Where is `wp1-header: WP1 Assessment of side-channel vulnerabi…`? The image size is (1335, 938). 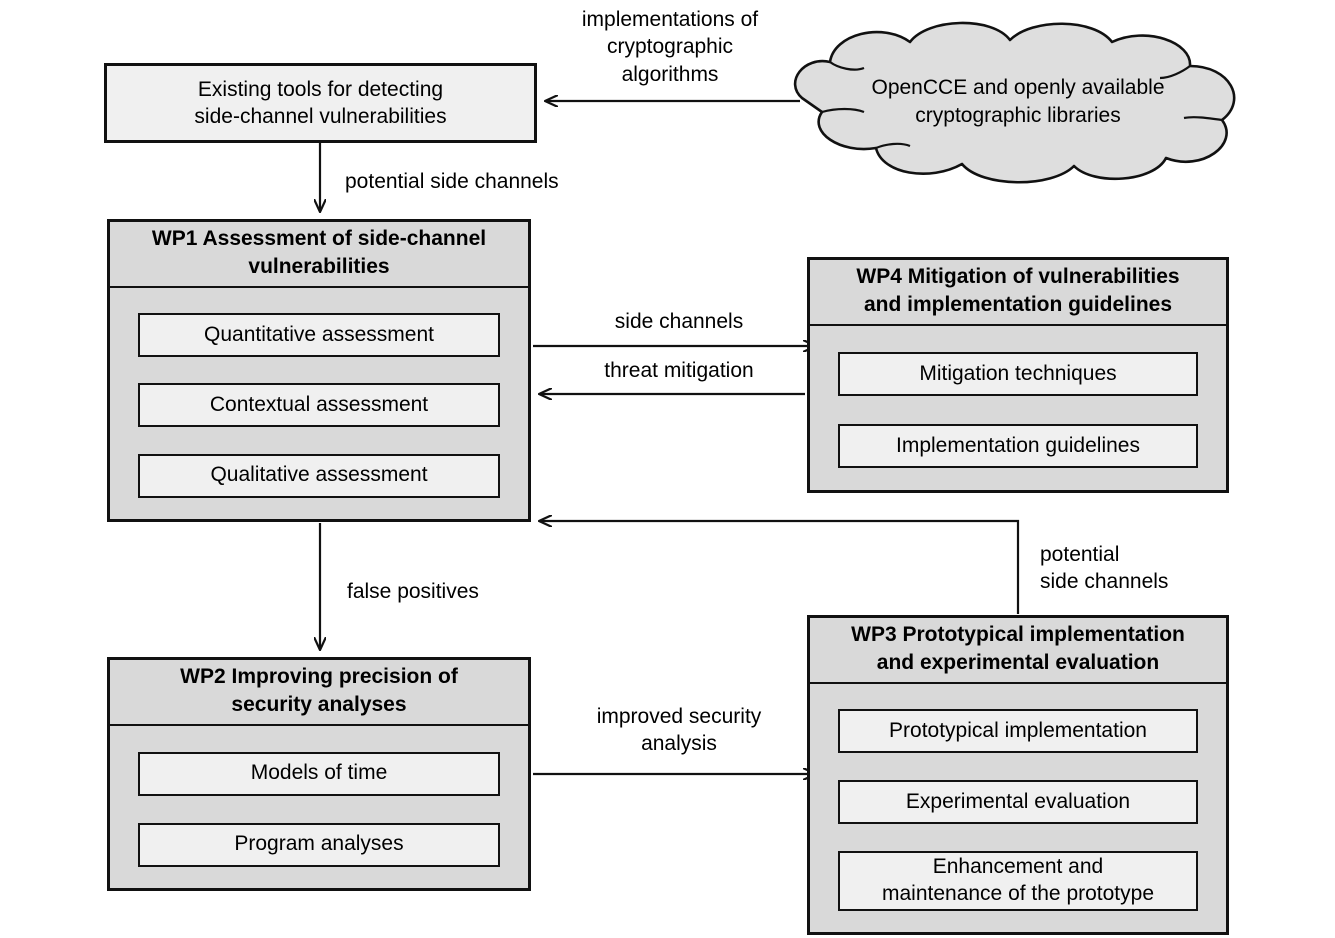 wp1-header: WP1 Assessment of side-channel vulnerabi… is located at coordinates (319, 255).